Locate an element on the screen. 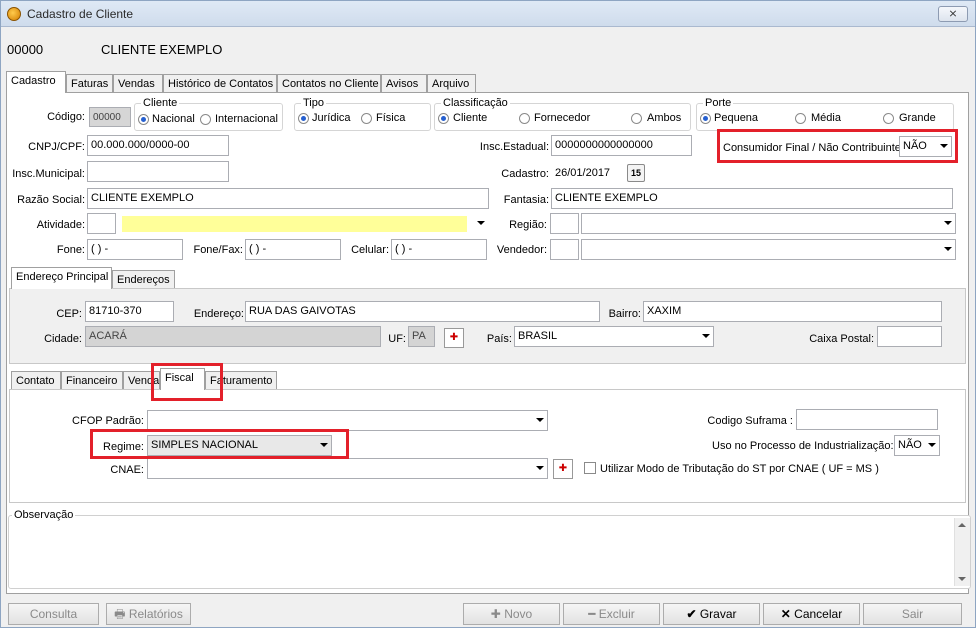  suframa-field is located at coordinates (867, 419).